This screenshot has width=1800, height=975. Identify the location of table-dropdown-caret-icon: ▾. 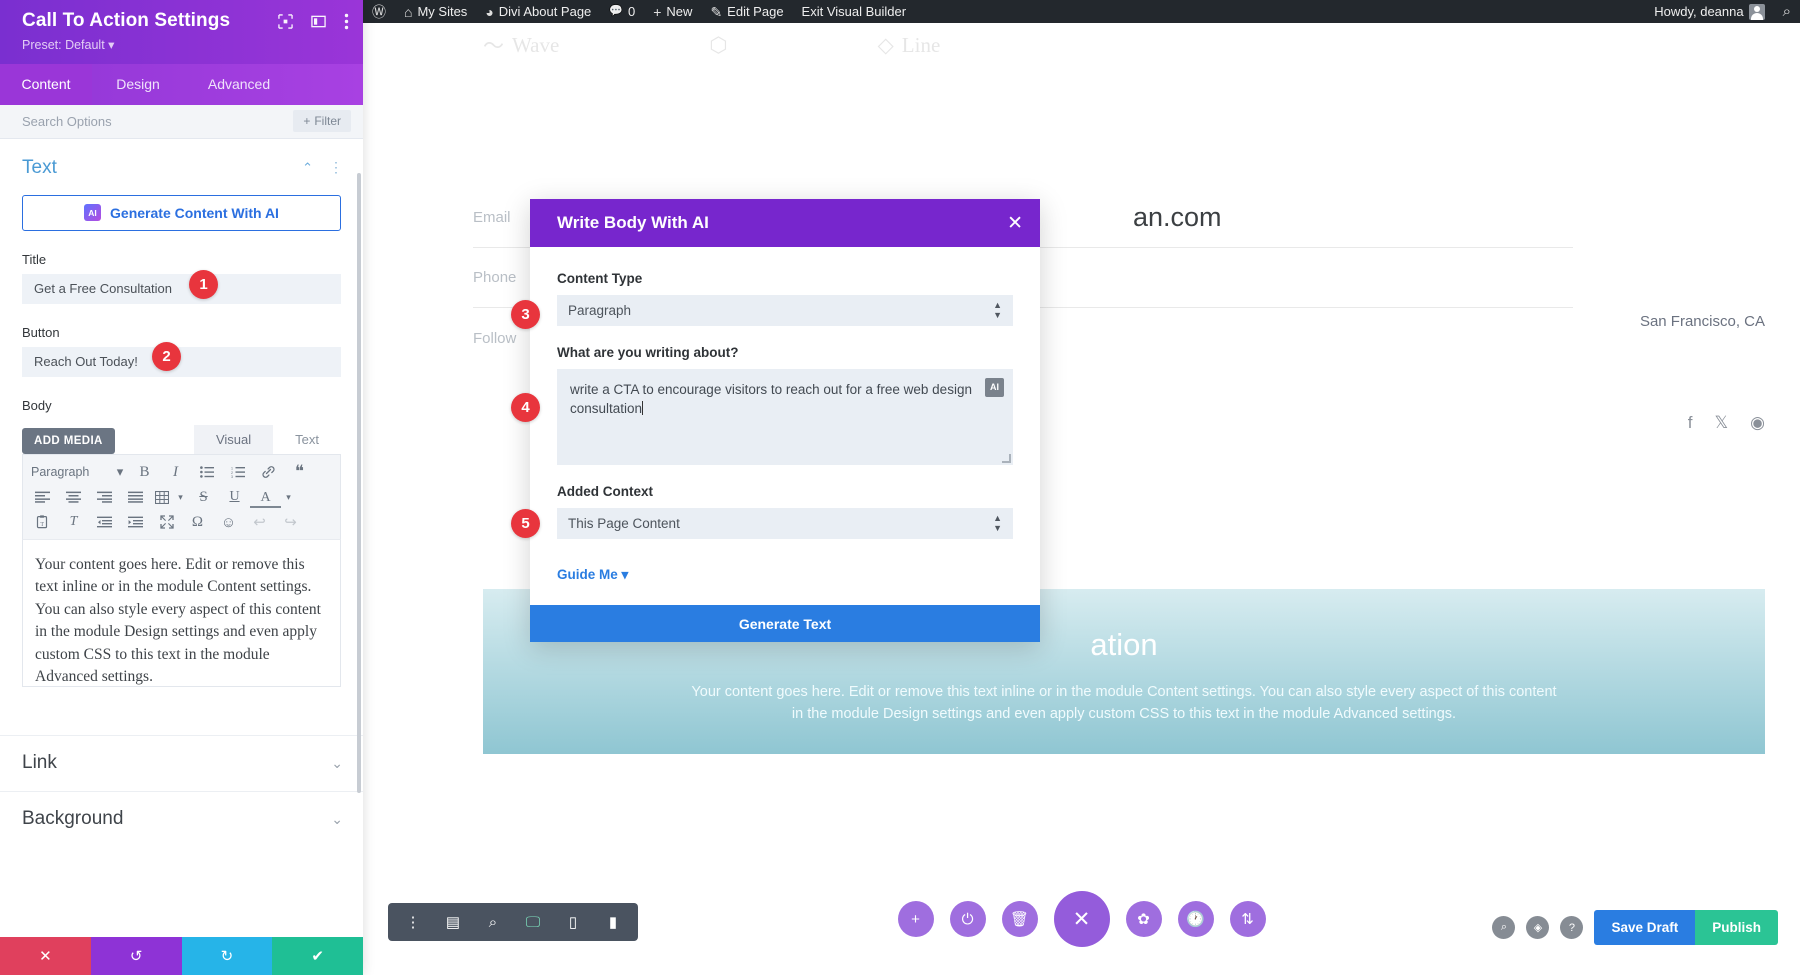
(180, 497).